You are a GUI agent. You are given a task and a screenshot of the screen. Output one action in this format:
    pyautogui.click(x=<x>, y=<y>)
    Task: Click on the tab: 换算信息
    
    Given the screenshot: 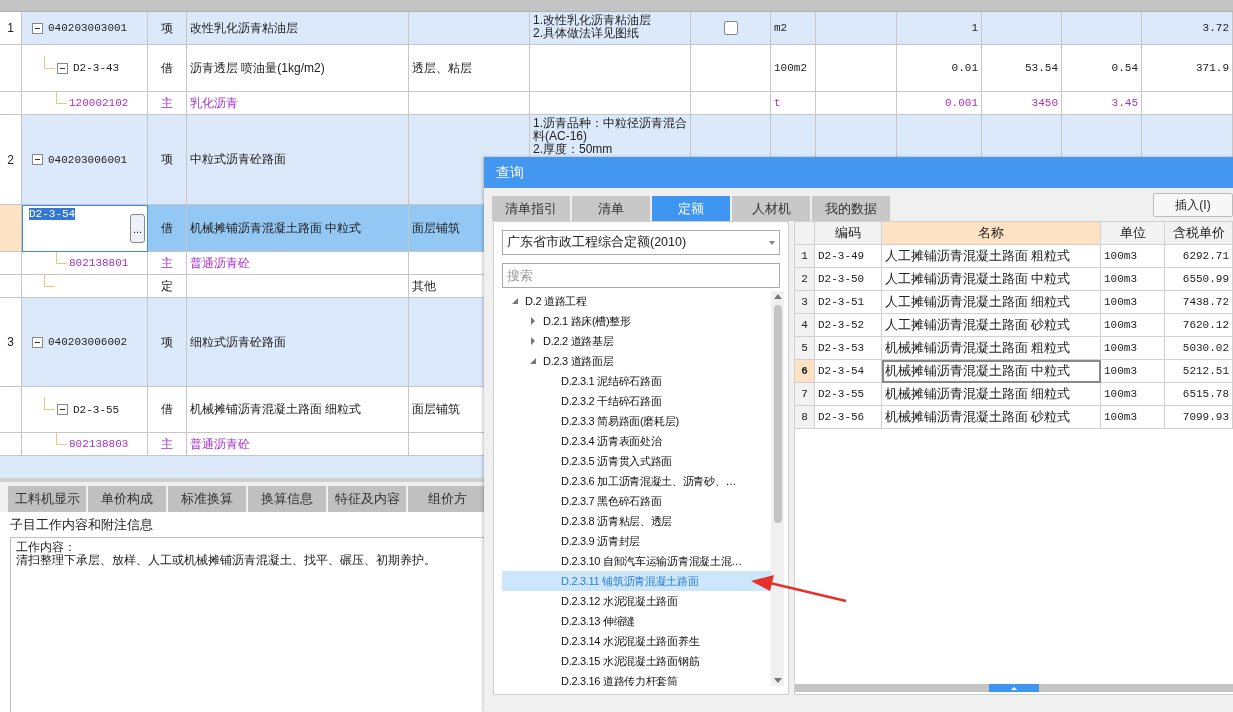 What is the action you would take?
    pyautogui.click(x=287, y=499)
    